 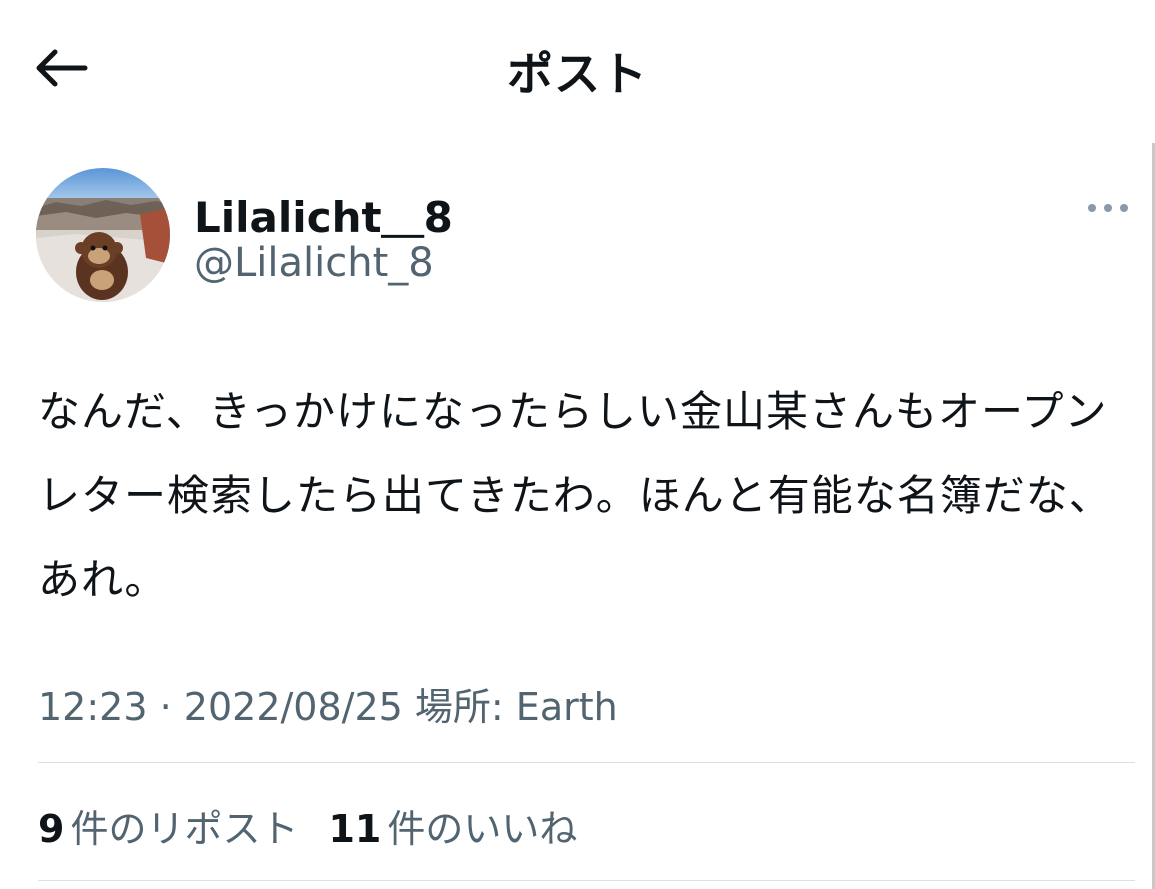 What do you see at coordinates (586, 762) in the screenshot?
I see `divider-top` at bounding box center [586, 762].